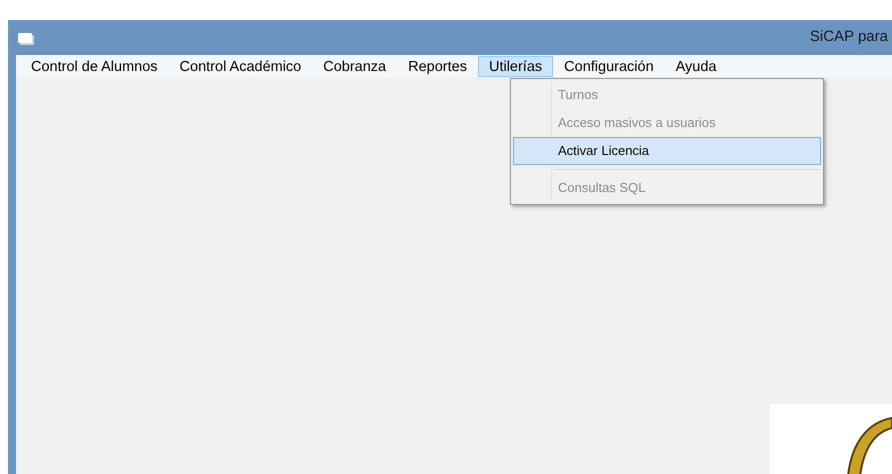  I want to click on menu-item: Control Académico, so click(240, 66).